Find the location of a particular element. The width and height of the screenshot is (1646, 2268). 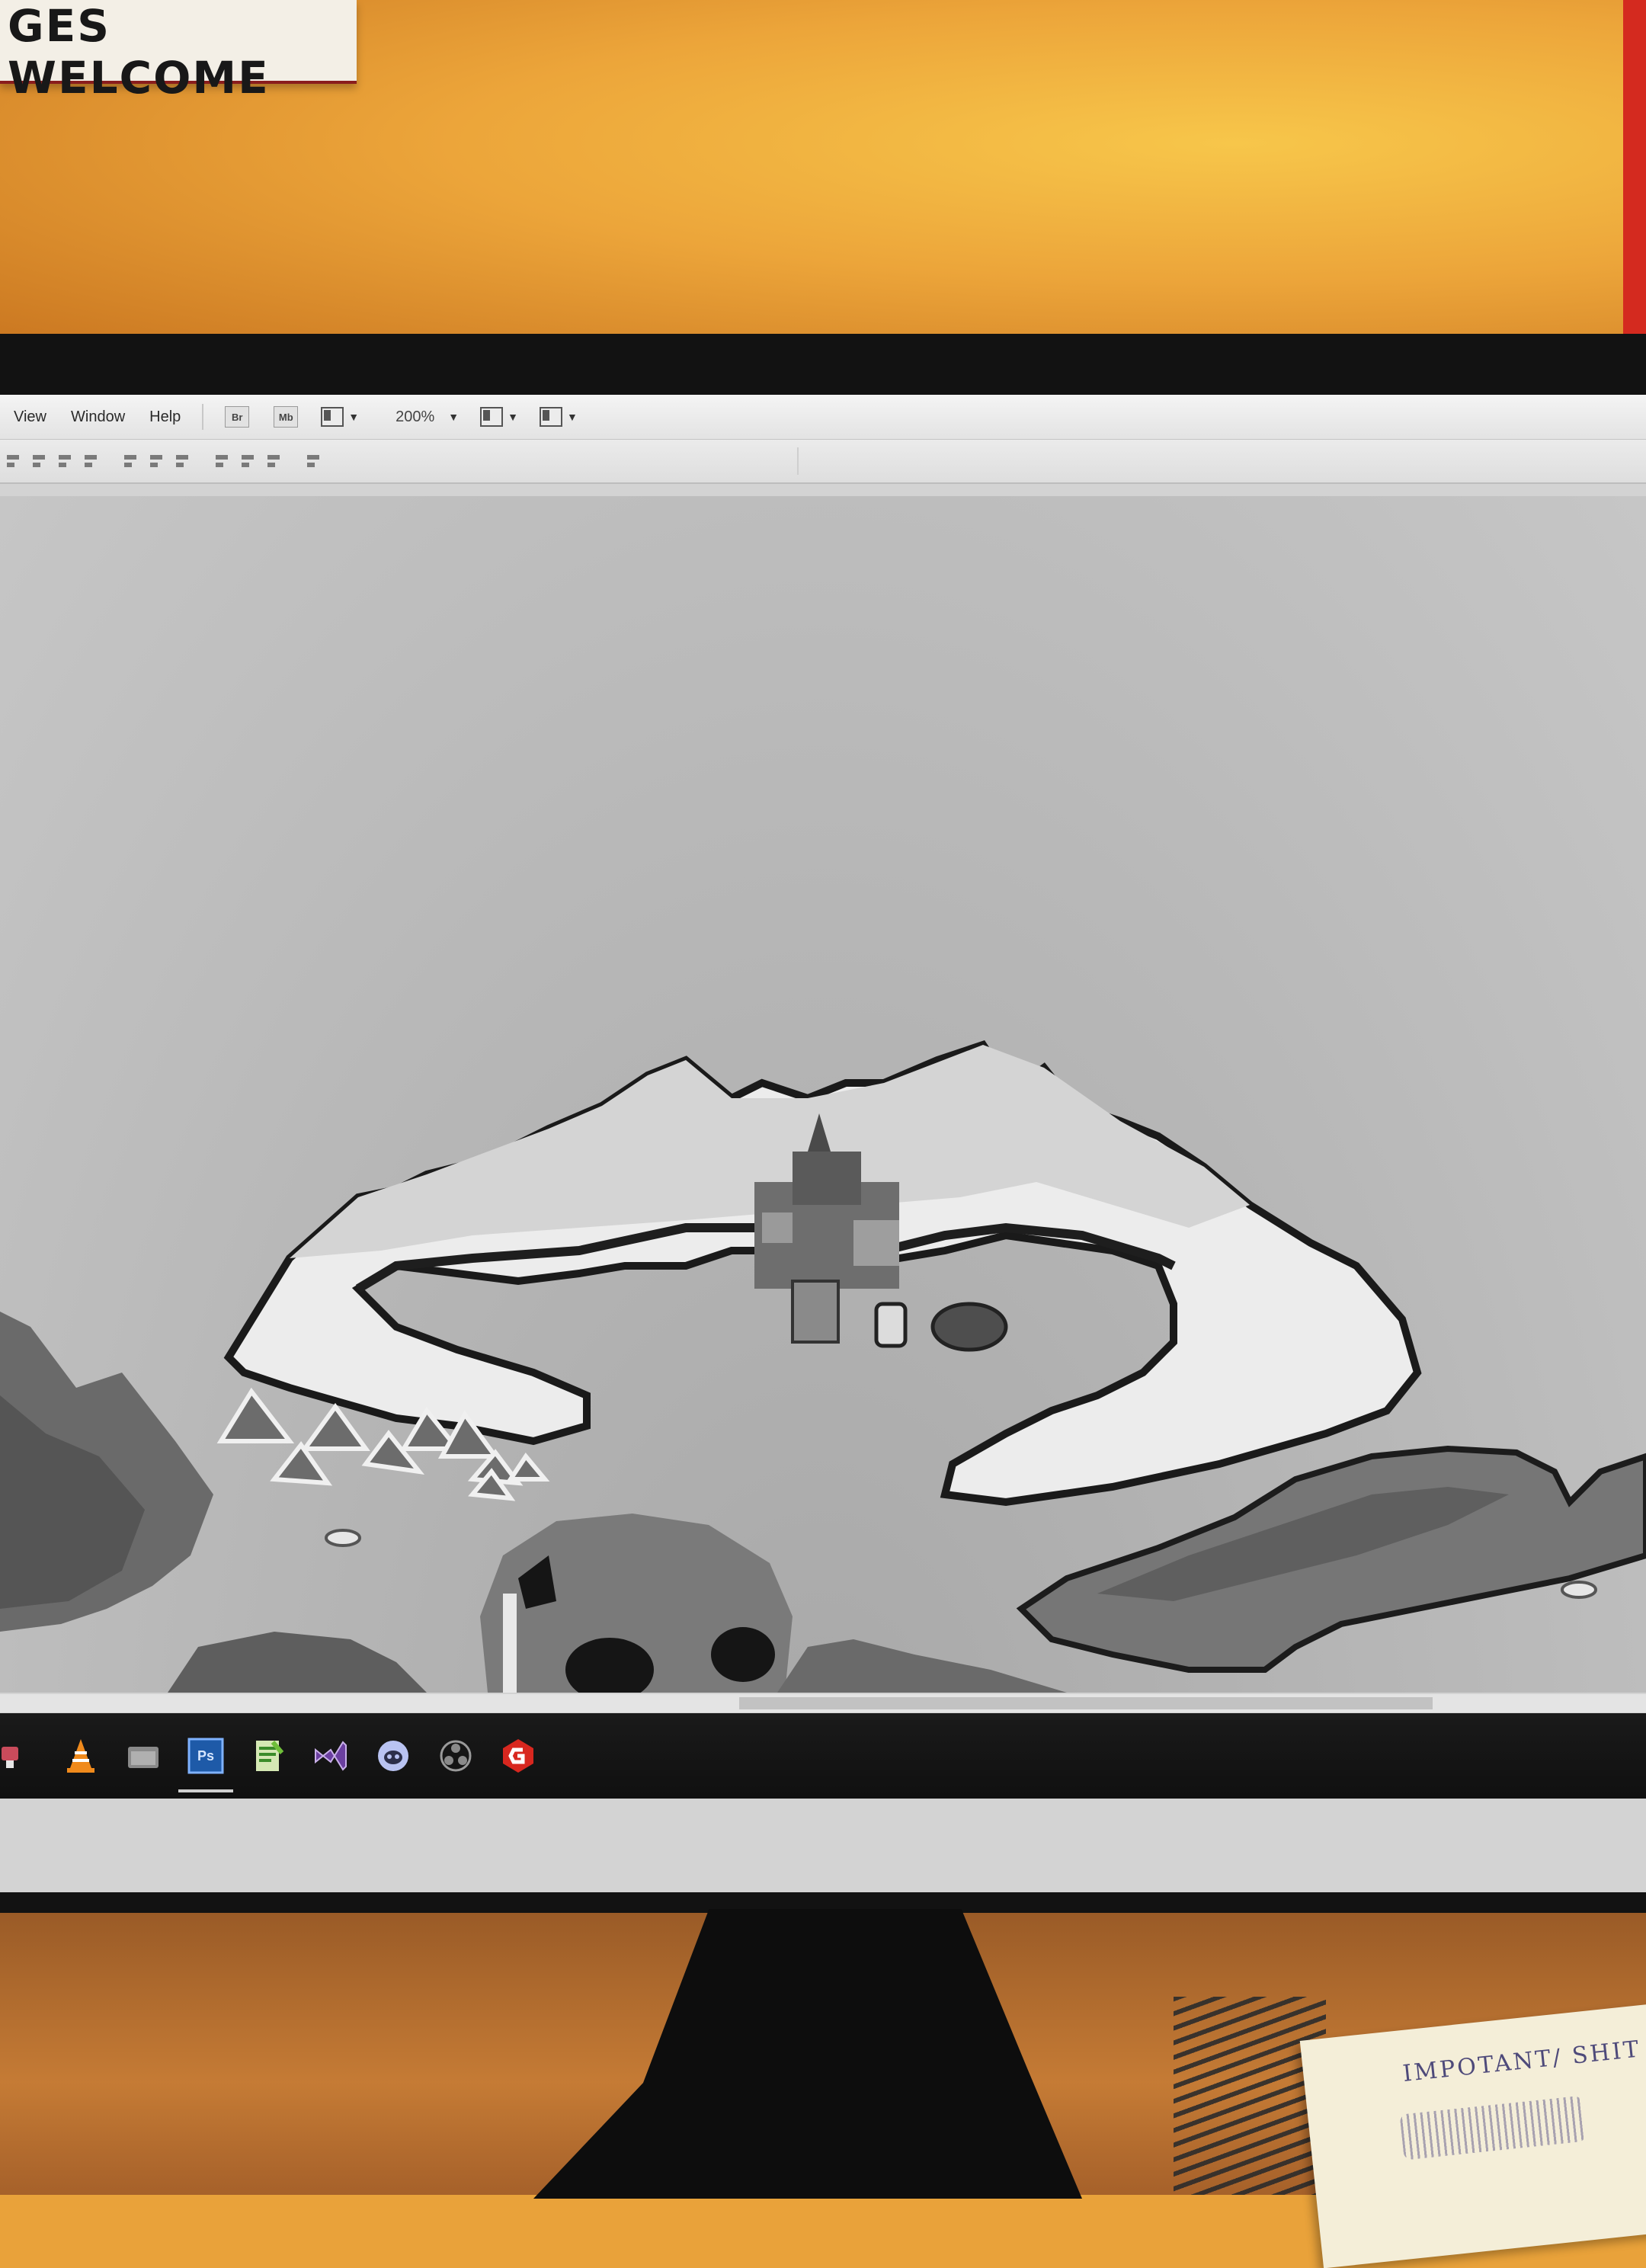

zoom-level: 200% is located at coordinates (415, 416).